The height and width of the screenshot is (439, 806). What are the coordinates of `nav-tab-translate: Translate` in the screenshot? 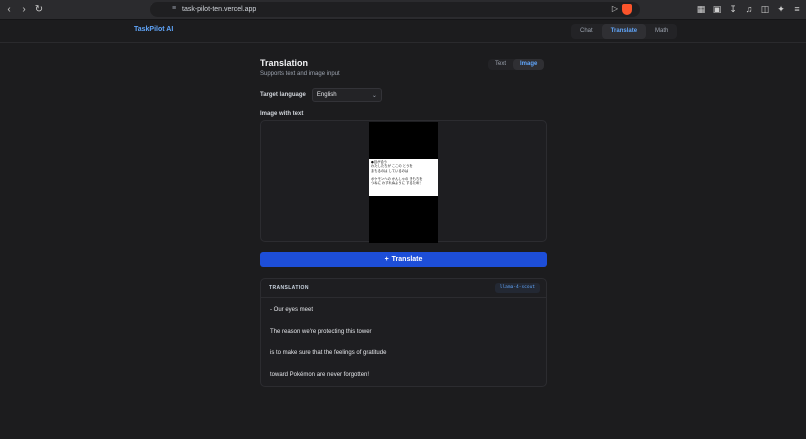 It's located at (624, 31).